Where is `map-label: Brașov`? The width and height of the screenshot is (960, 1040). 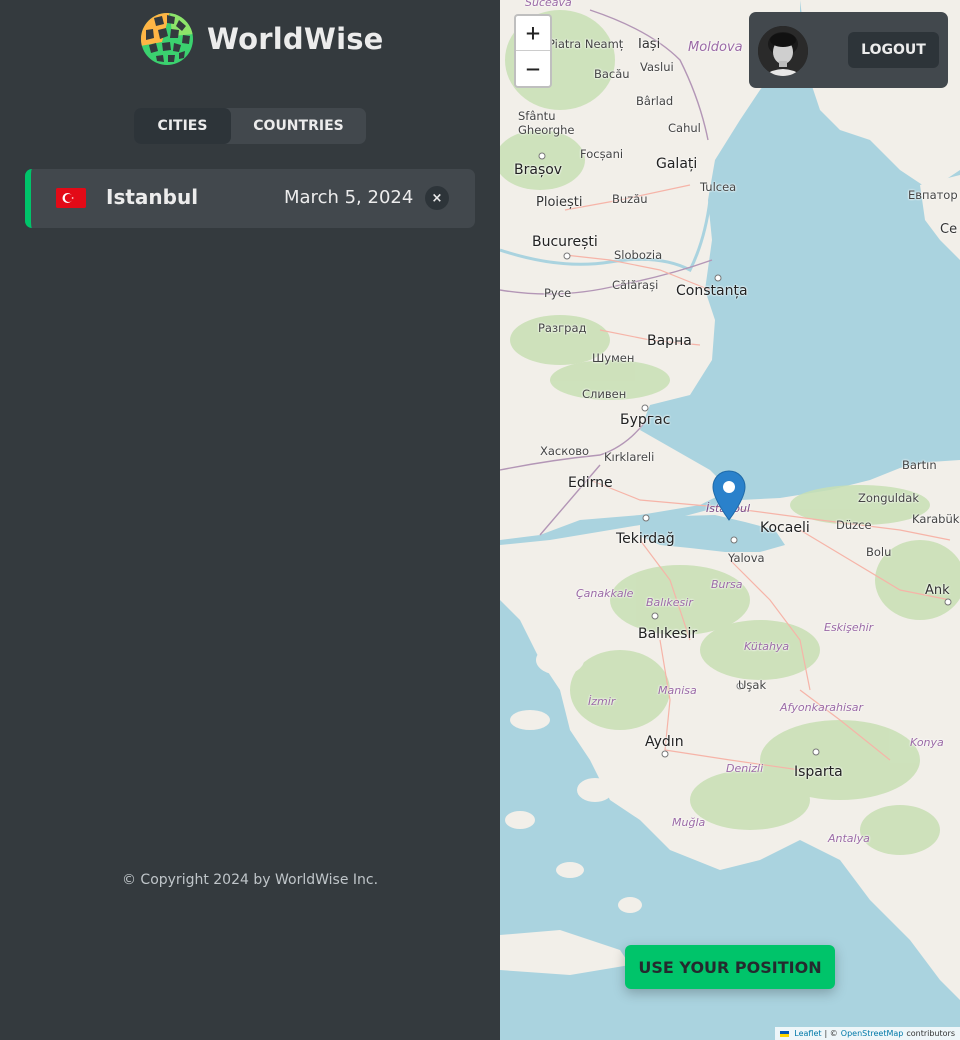 map-label: Brașov is located at coordinates (538, 170).